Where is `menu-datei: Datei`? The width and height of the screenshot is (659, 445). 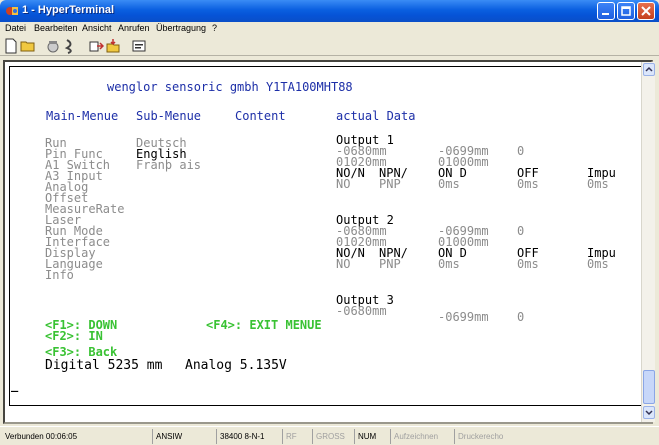 menu-datei: Datei is located at coordinates (15, 28).